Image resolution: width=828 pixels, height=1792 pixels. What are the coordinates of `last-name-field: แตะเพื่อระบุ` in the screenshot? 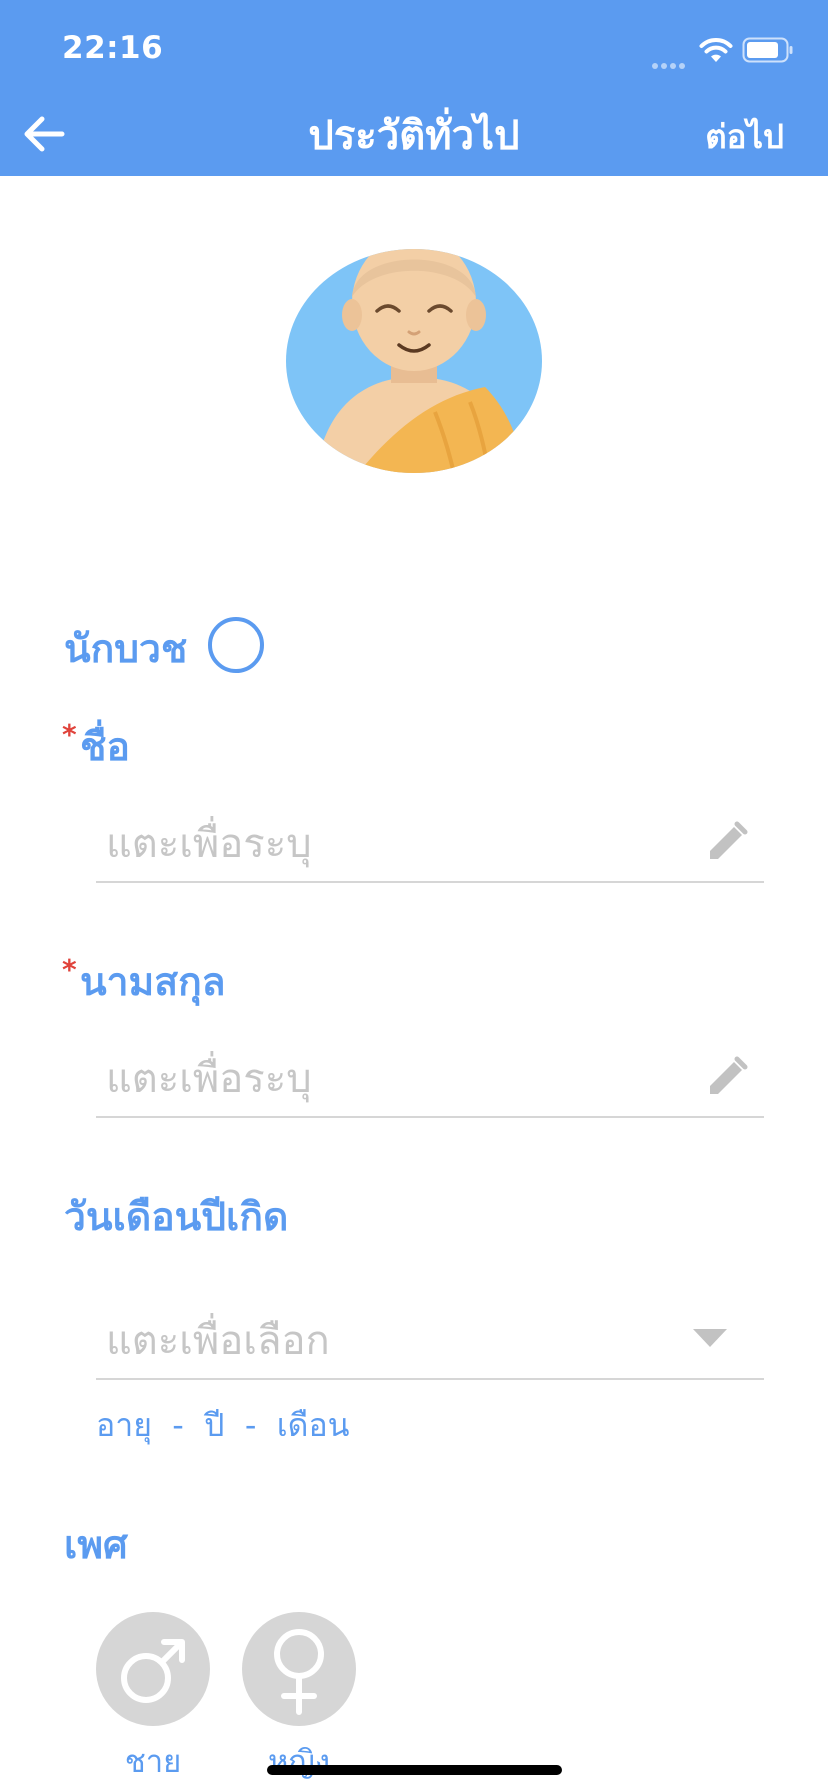 It's located at (430, 1078).